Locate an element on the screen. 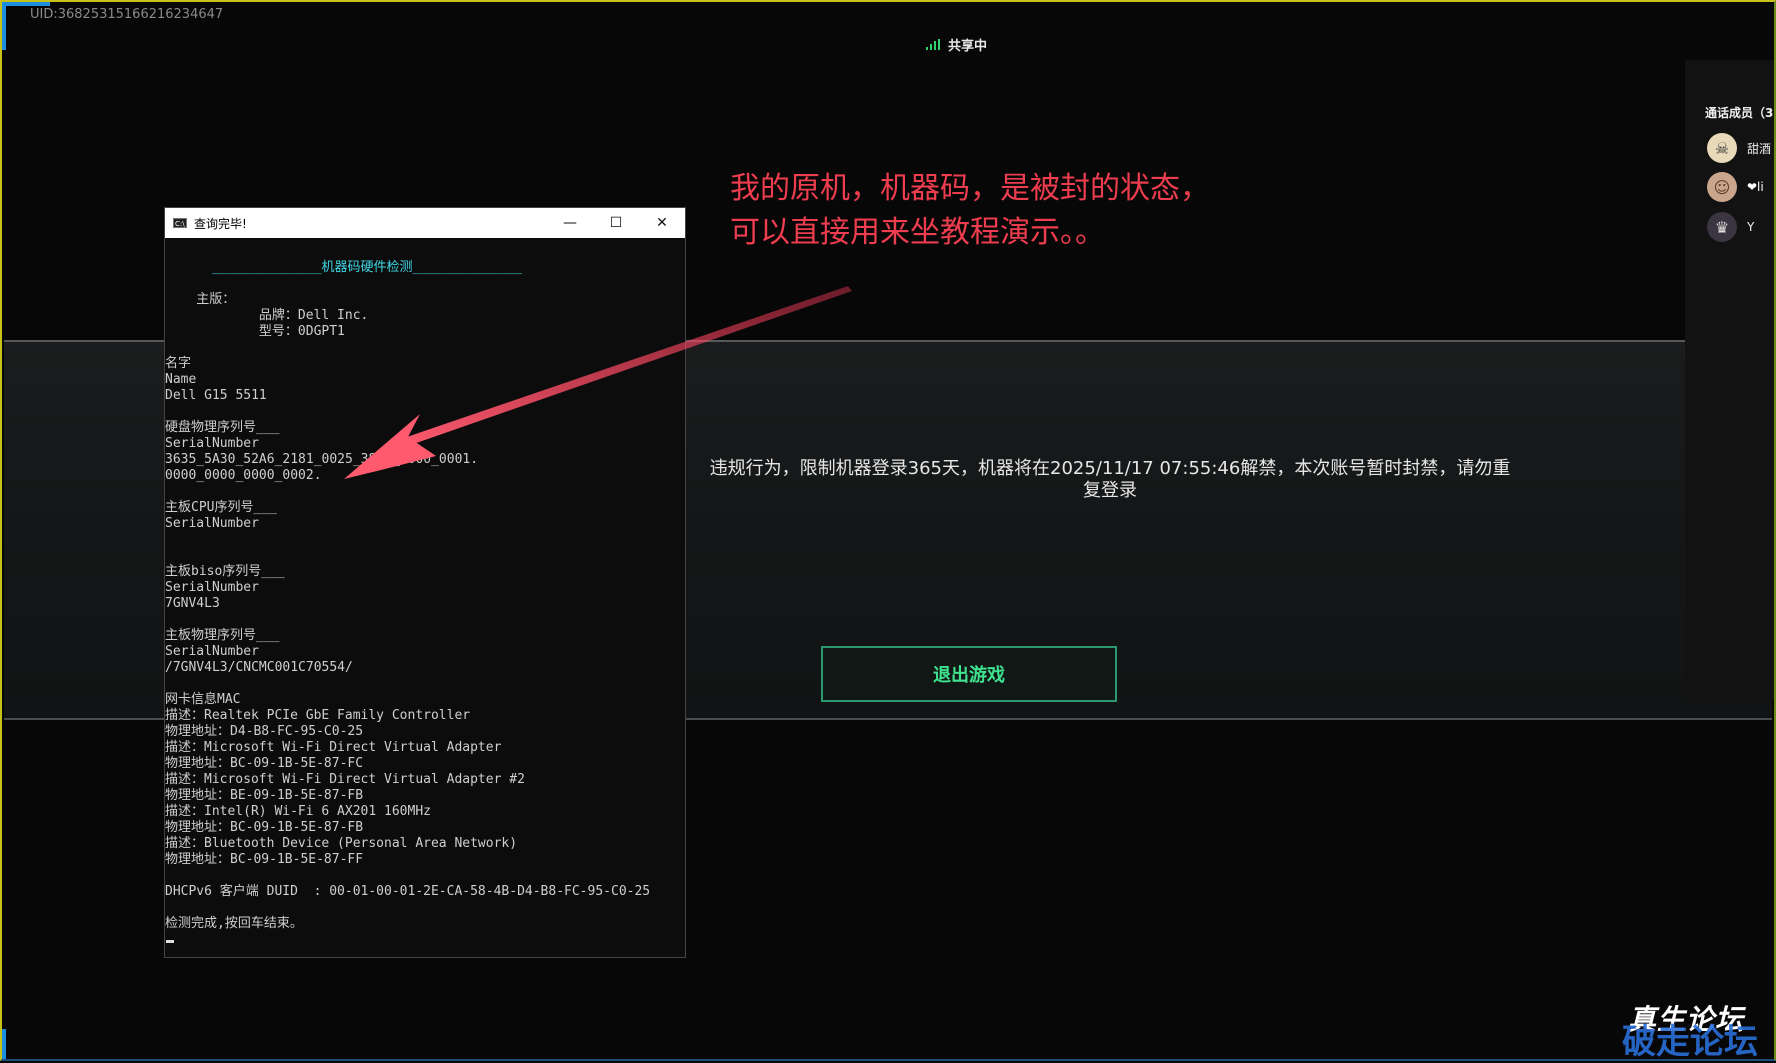  console-line: Dell G15 5511 is located at coordinates (216, 395).